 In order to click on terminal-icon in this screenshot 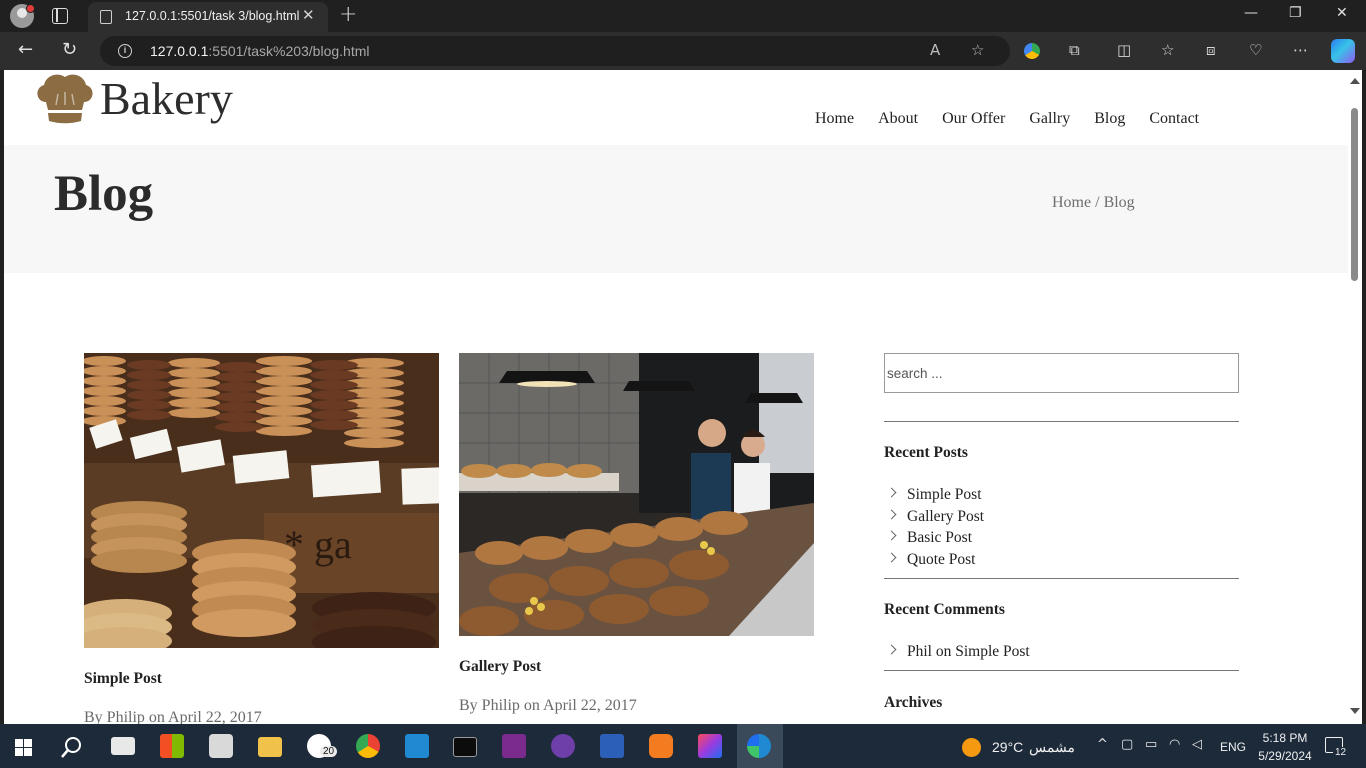, I will do `click(465, 747)`.